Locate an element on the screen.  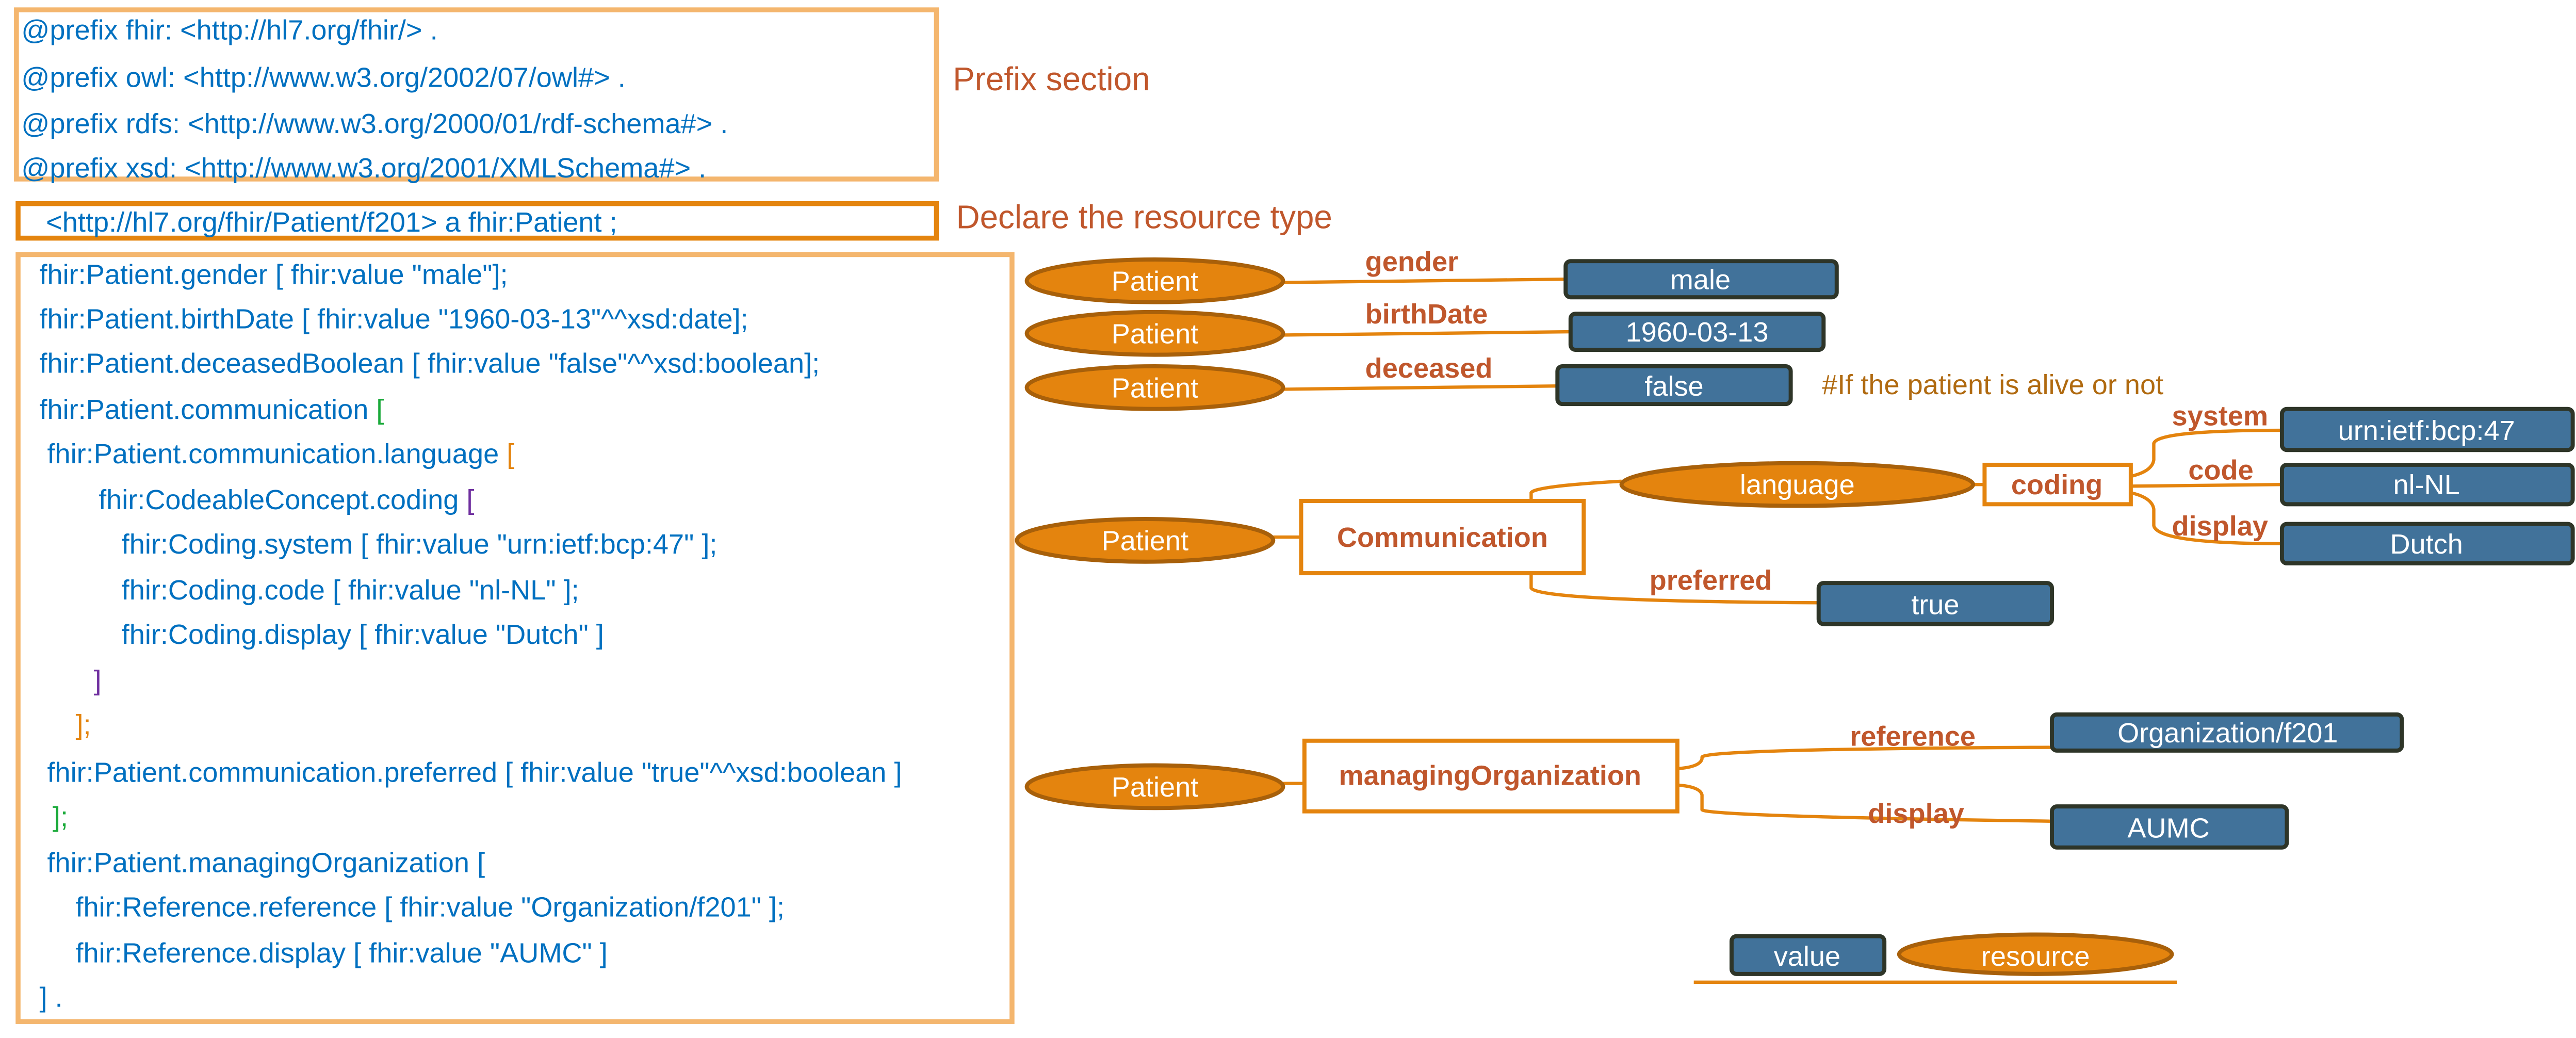
code-text: fhir:Patient.managingOrganization [ is located at coordinates (262, 862).